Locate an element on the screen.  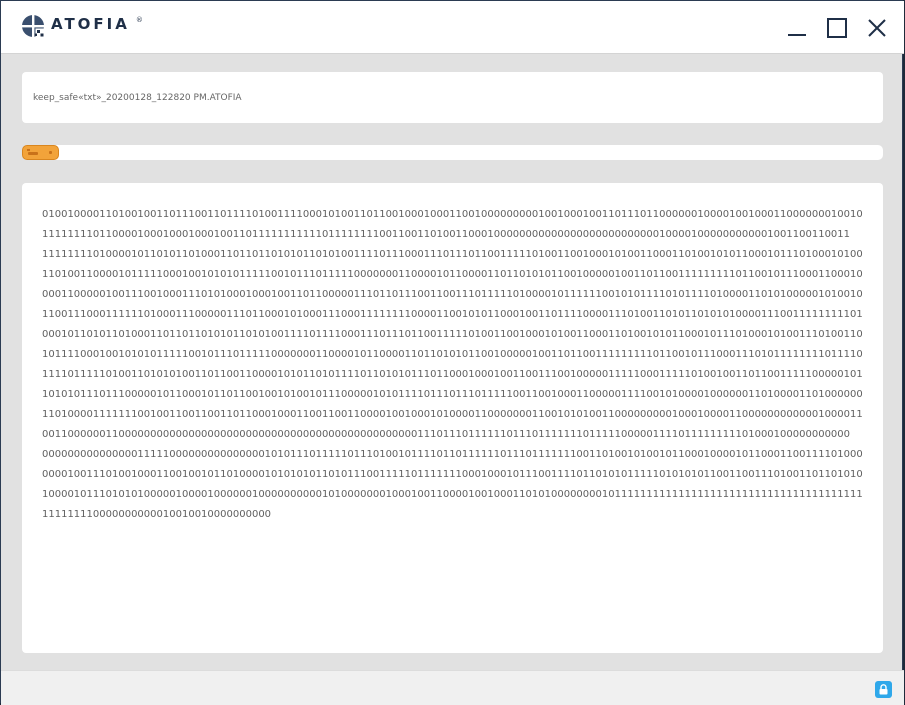
status-bar is located at coordinates (452, 687).